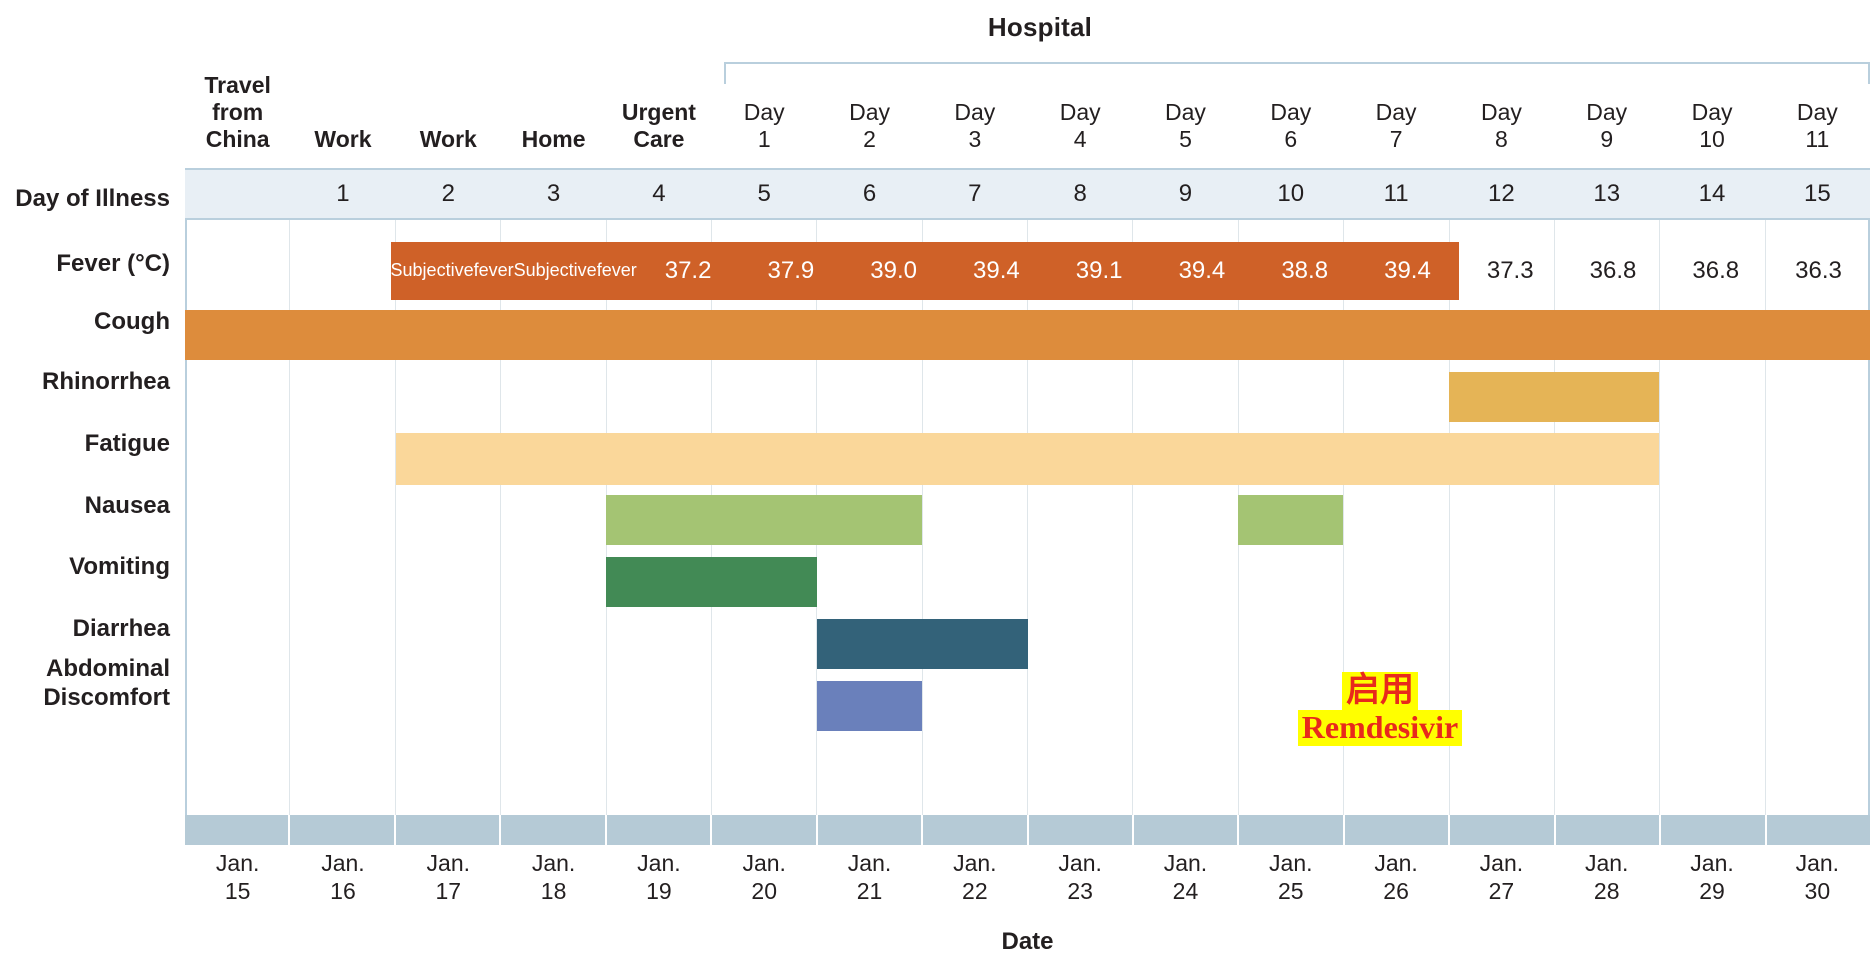  What do you see at coordinates (92, 198) in the screenshot?
I see `day-of-illness-label: Day of Illness` at bounding box center [92, 198].